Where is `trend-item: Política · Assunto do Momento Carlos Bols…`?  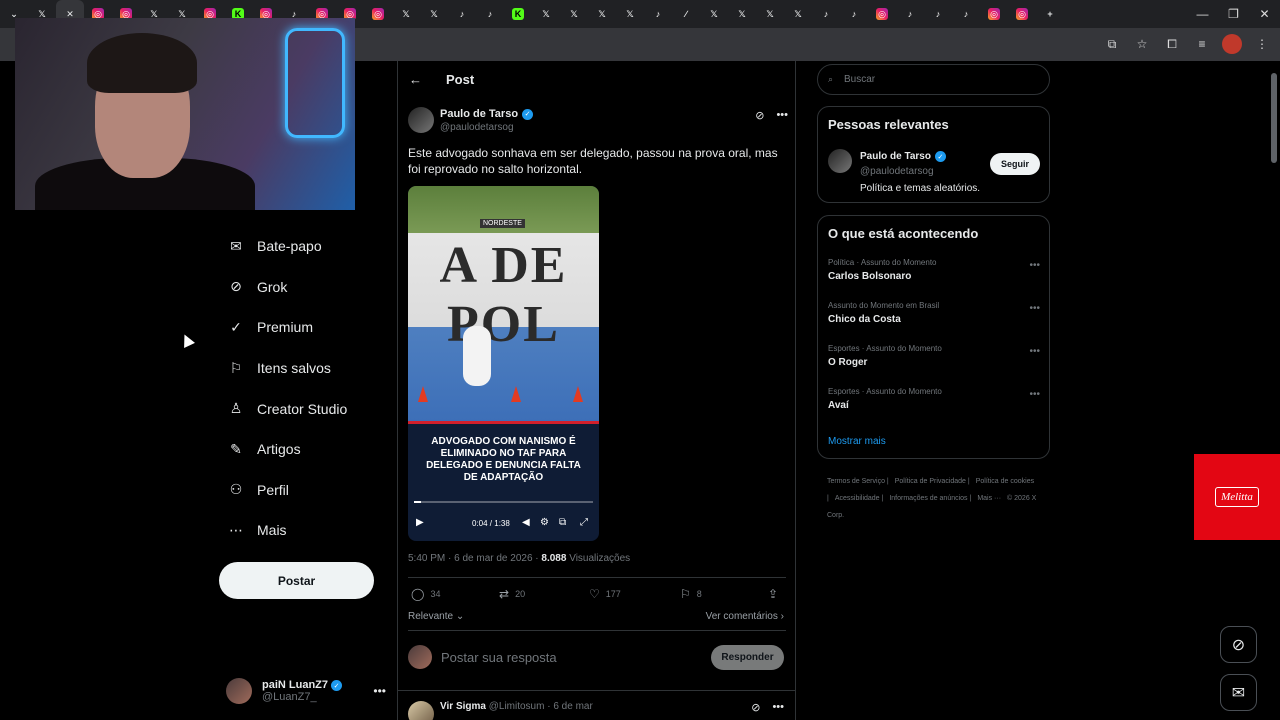
trend-item: Política · Assunto do Momento Carlos Bols… is located at coordinates (934, 275).